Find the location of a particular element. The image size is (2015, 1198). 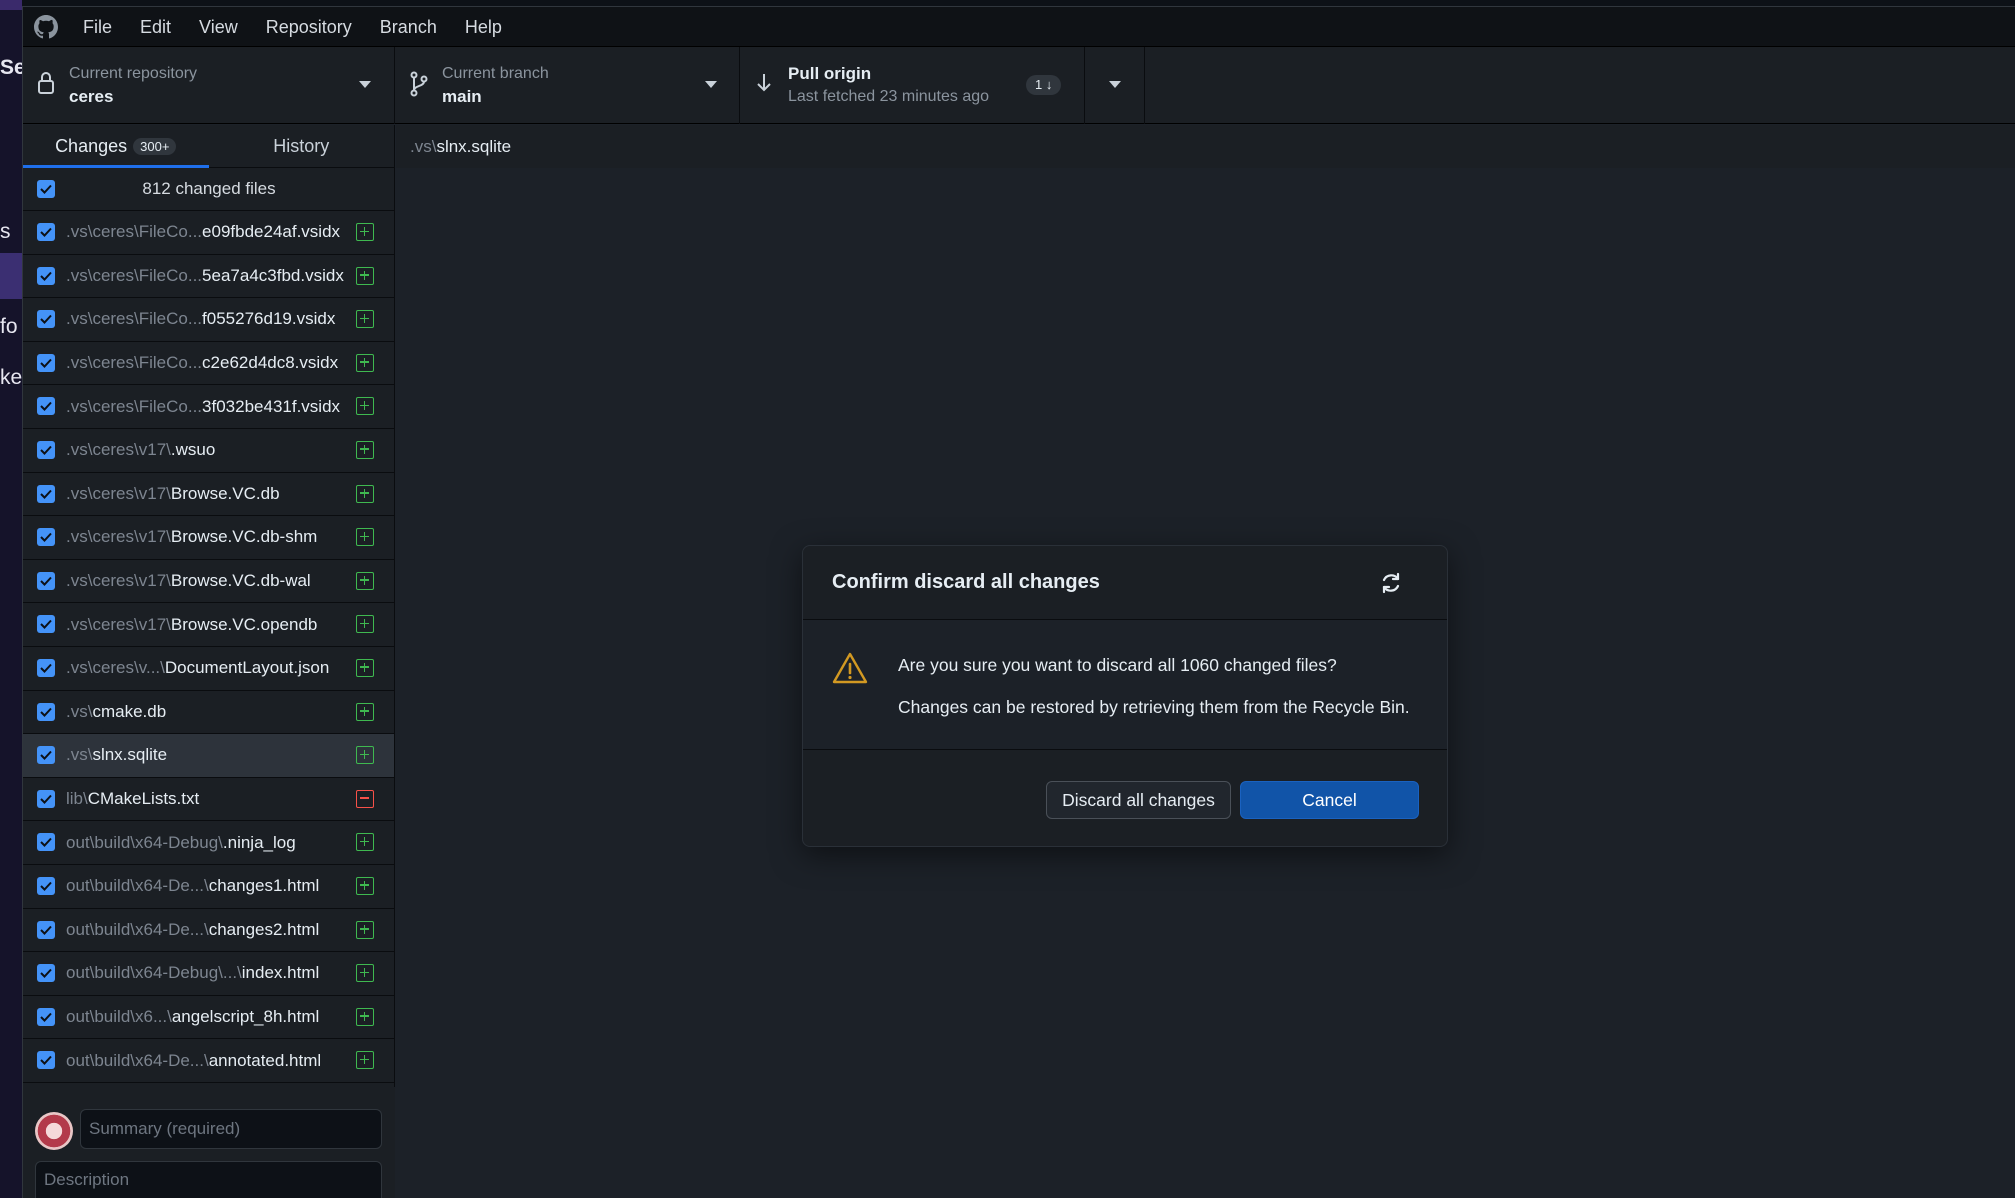

file-list-item: out\build\x64-Debug\...\index.html is located at coordinates (208, 974).